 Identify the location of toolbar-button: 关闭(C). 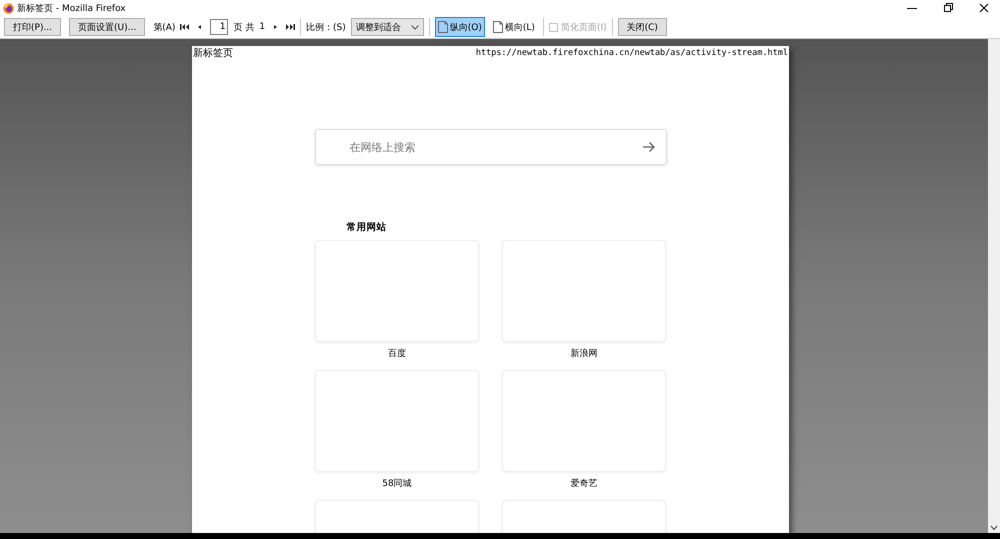
(642, 27).